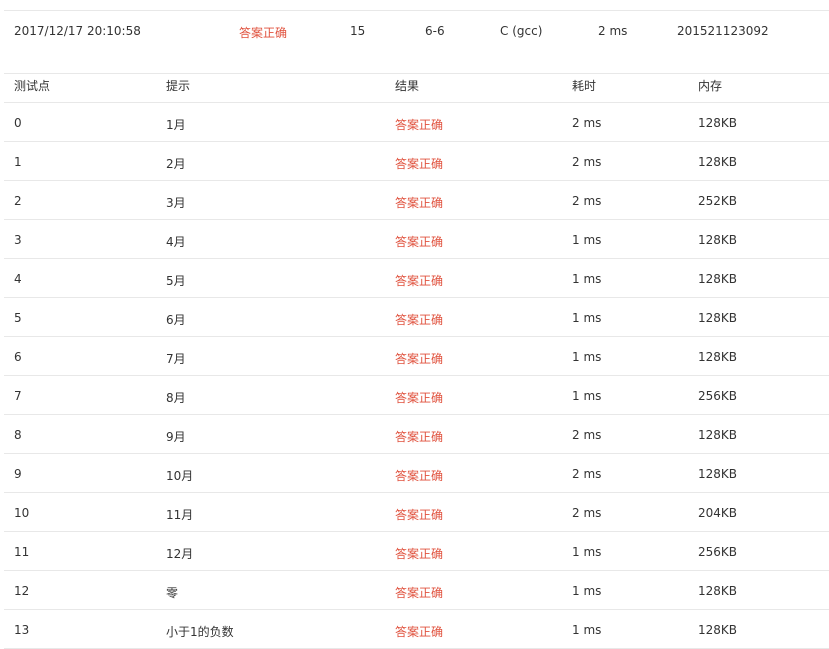 The height and width of the screenshot is (649, 829). What do you see at coordinates (718, 201) in the screenshot?
I see `test-point-memory: 252KB` at bounding box center [718, 201].